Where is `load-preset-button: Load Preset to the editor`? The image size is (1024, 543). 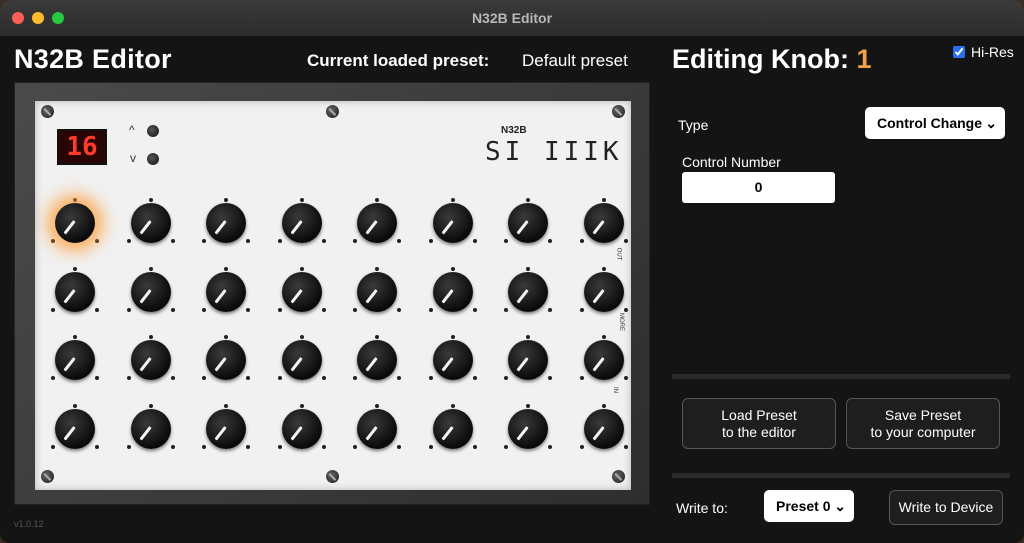
load-preset-button: Load Preset to the editor is located at coordinates (759, 423).